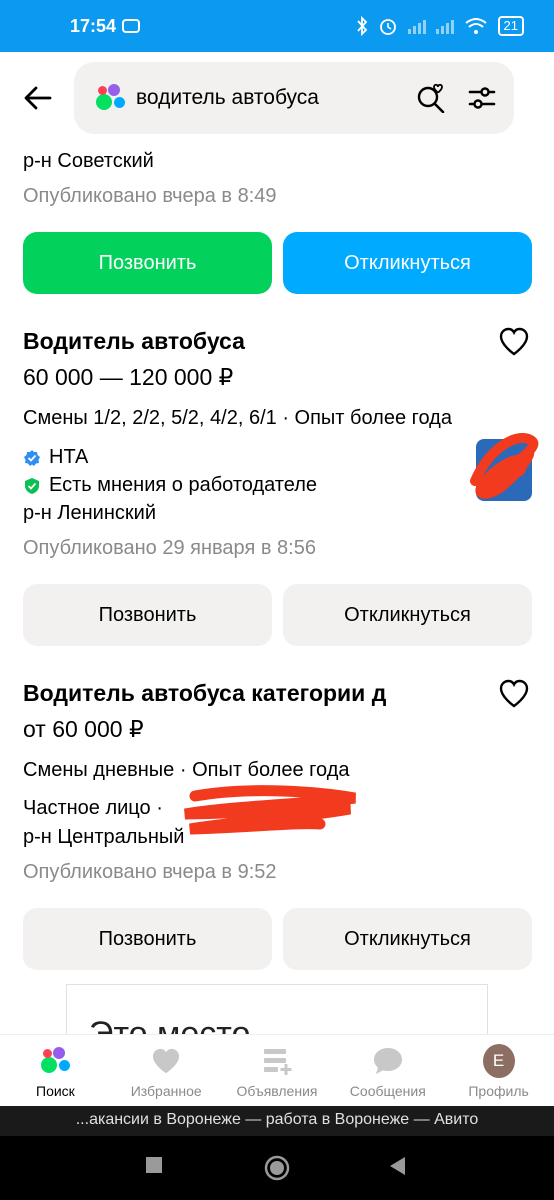  What do you see at coordinates (154, 1165) in the screenshot?
I see `square-icon` at bounding box center [154, 1165].